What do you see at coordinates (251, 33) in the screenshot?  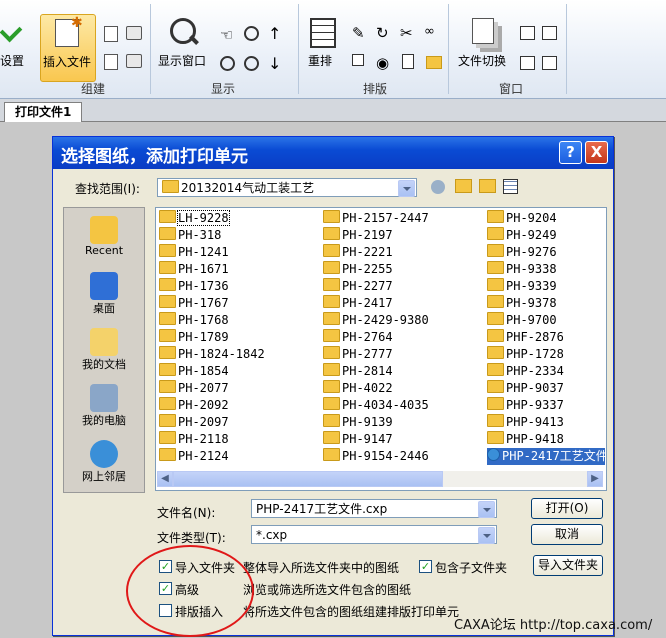 I see `zoom-icon` at bounding box center [251, 33].